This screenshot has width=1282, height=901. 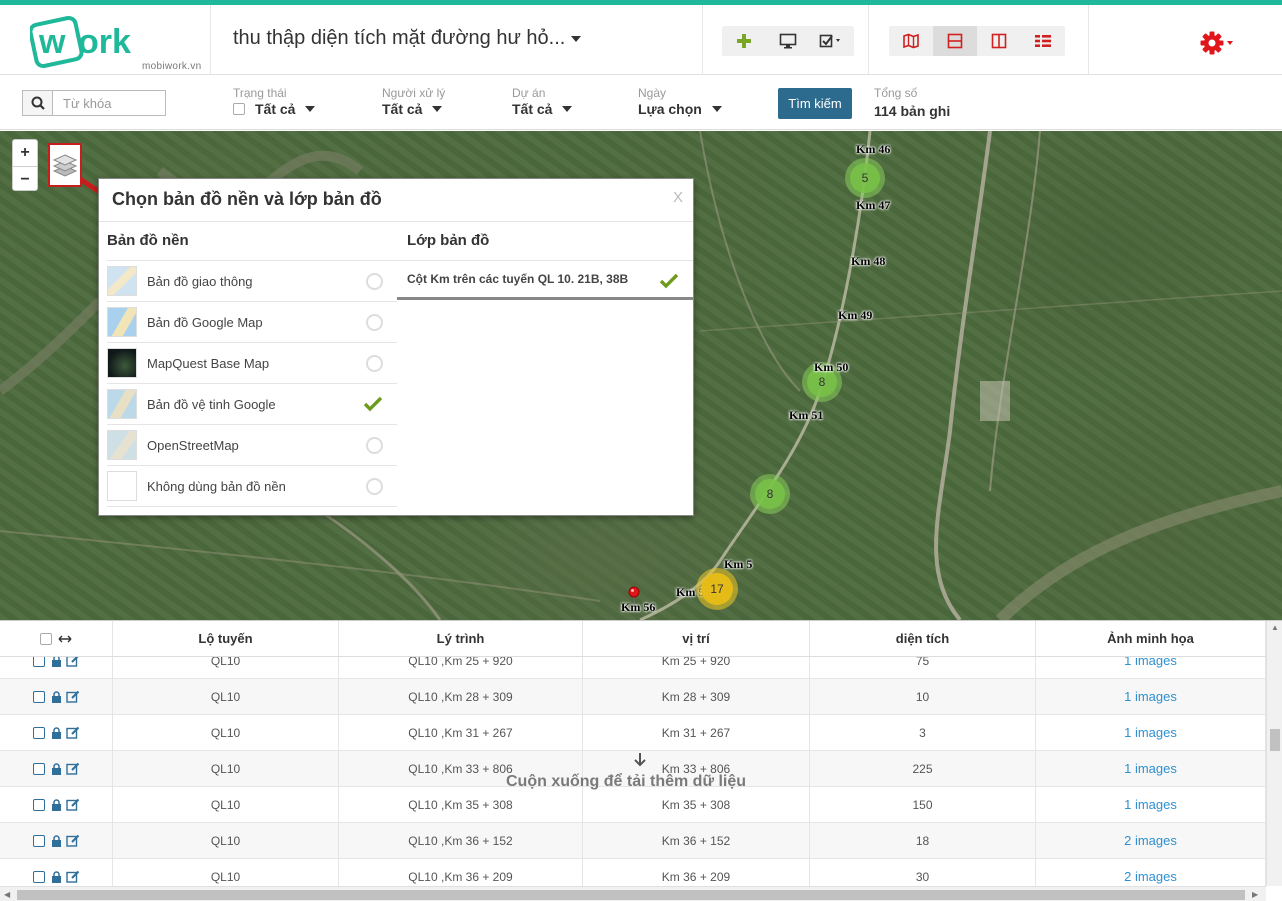 What do you see at coordinates (832, 41) in the screenshot?
I see `checklist-dropdown-button` at bounding box center [832, 41].